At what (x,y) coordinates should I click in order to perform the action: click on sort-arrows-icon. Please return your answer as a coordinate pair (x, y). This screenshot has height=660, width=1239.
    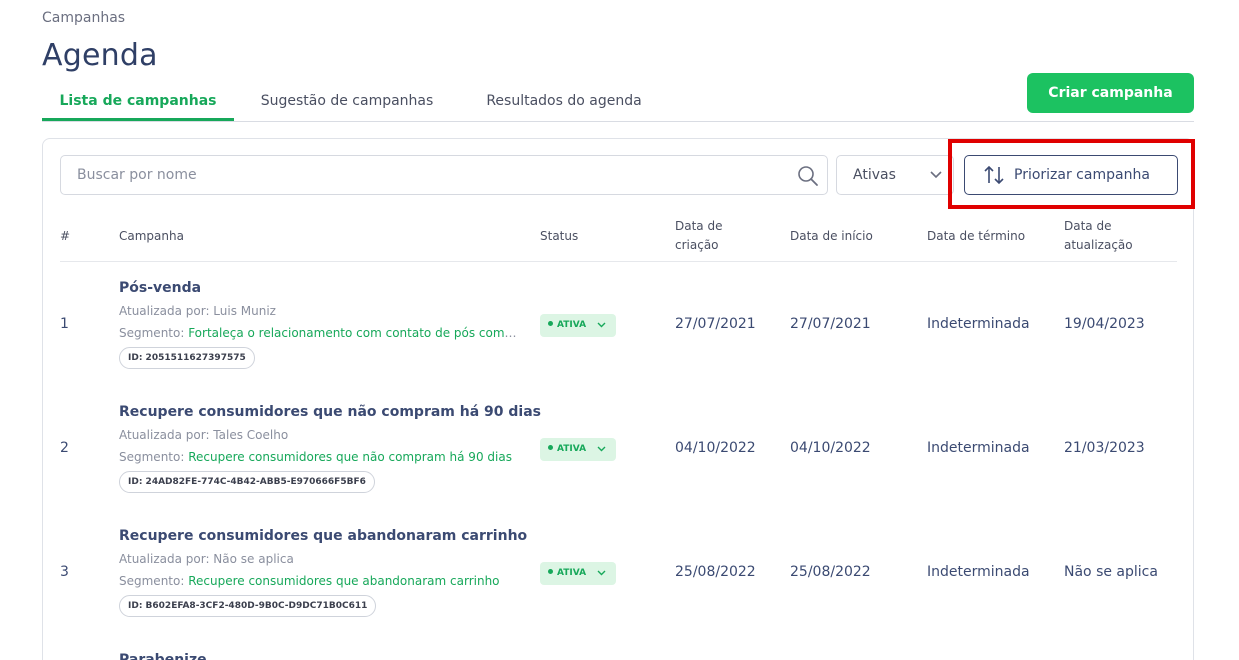
    Looking at the image, I should click on (994, 175).